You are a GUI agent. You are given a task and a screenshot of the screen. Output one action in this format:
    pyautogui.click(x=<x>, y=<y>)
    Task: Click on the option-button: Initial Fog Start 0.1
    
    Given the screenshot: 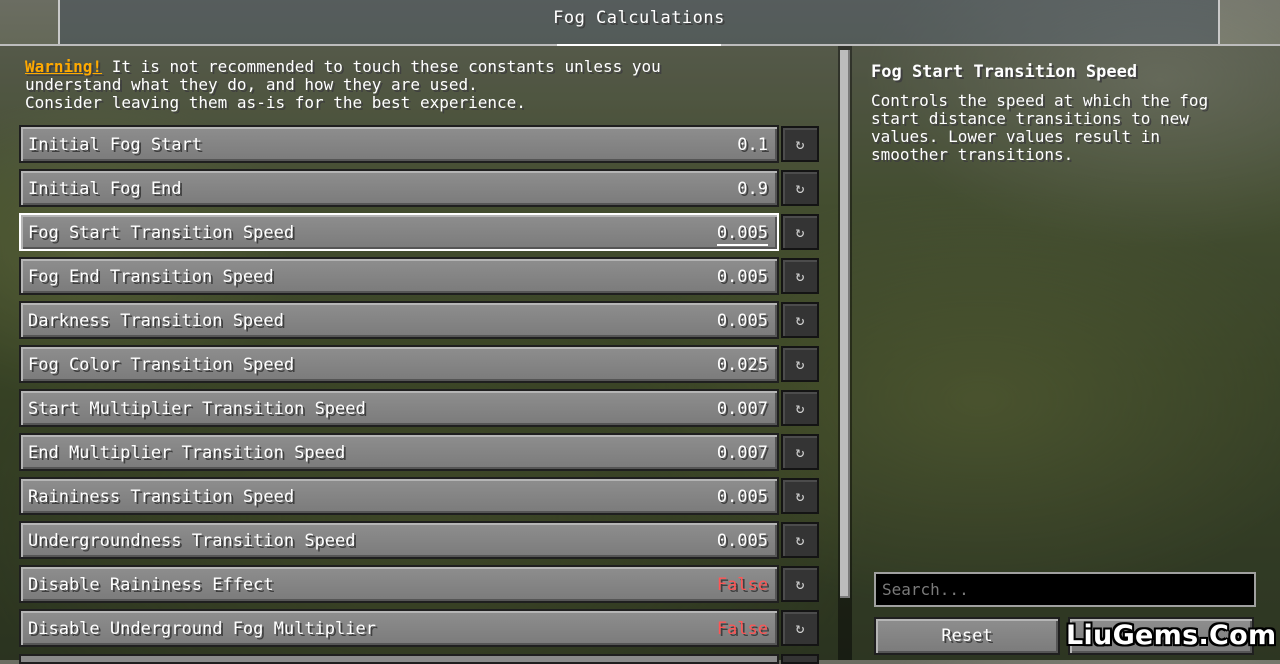 What is the action you would take?
    pyautogui.click(x=399, y=144)
    